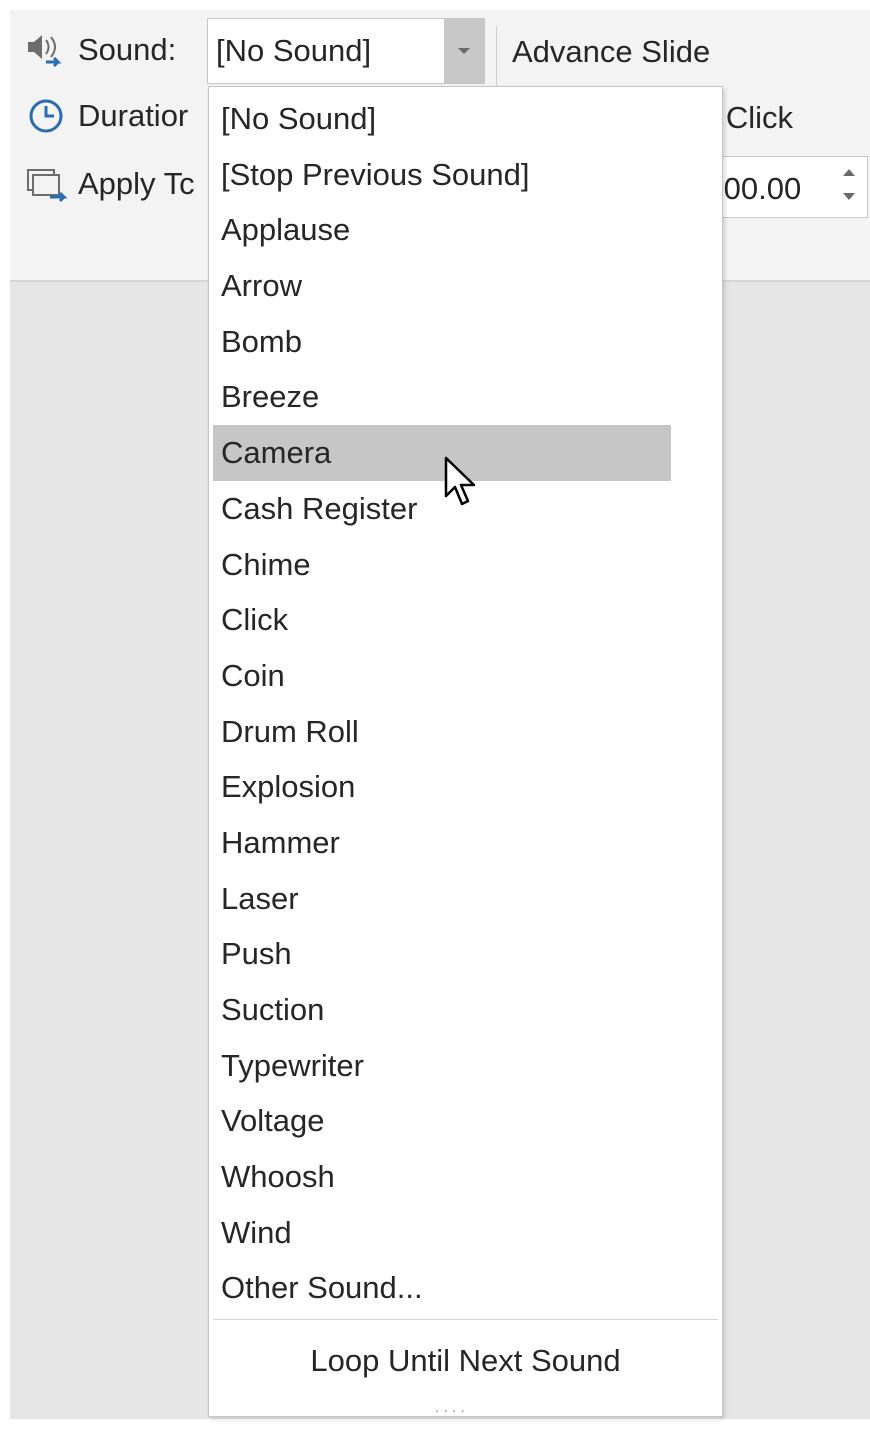 The height and width of the screenshot is (1429, 870). What do you see at coordinates (442, 286) in the screenshot?
I see `sound-option: Arrow` at bounding box center [442, 286].